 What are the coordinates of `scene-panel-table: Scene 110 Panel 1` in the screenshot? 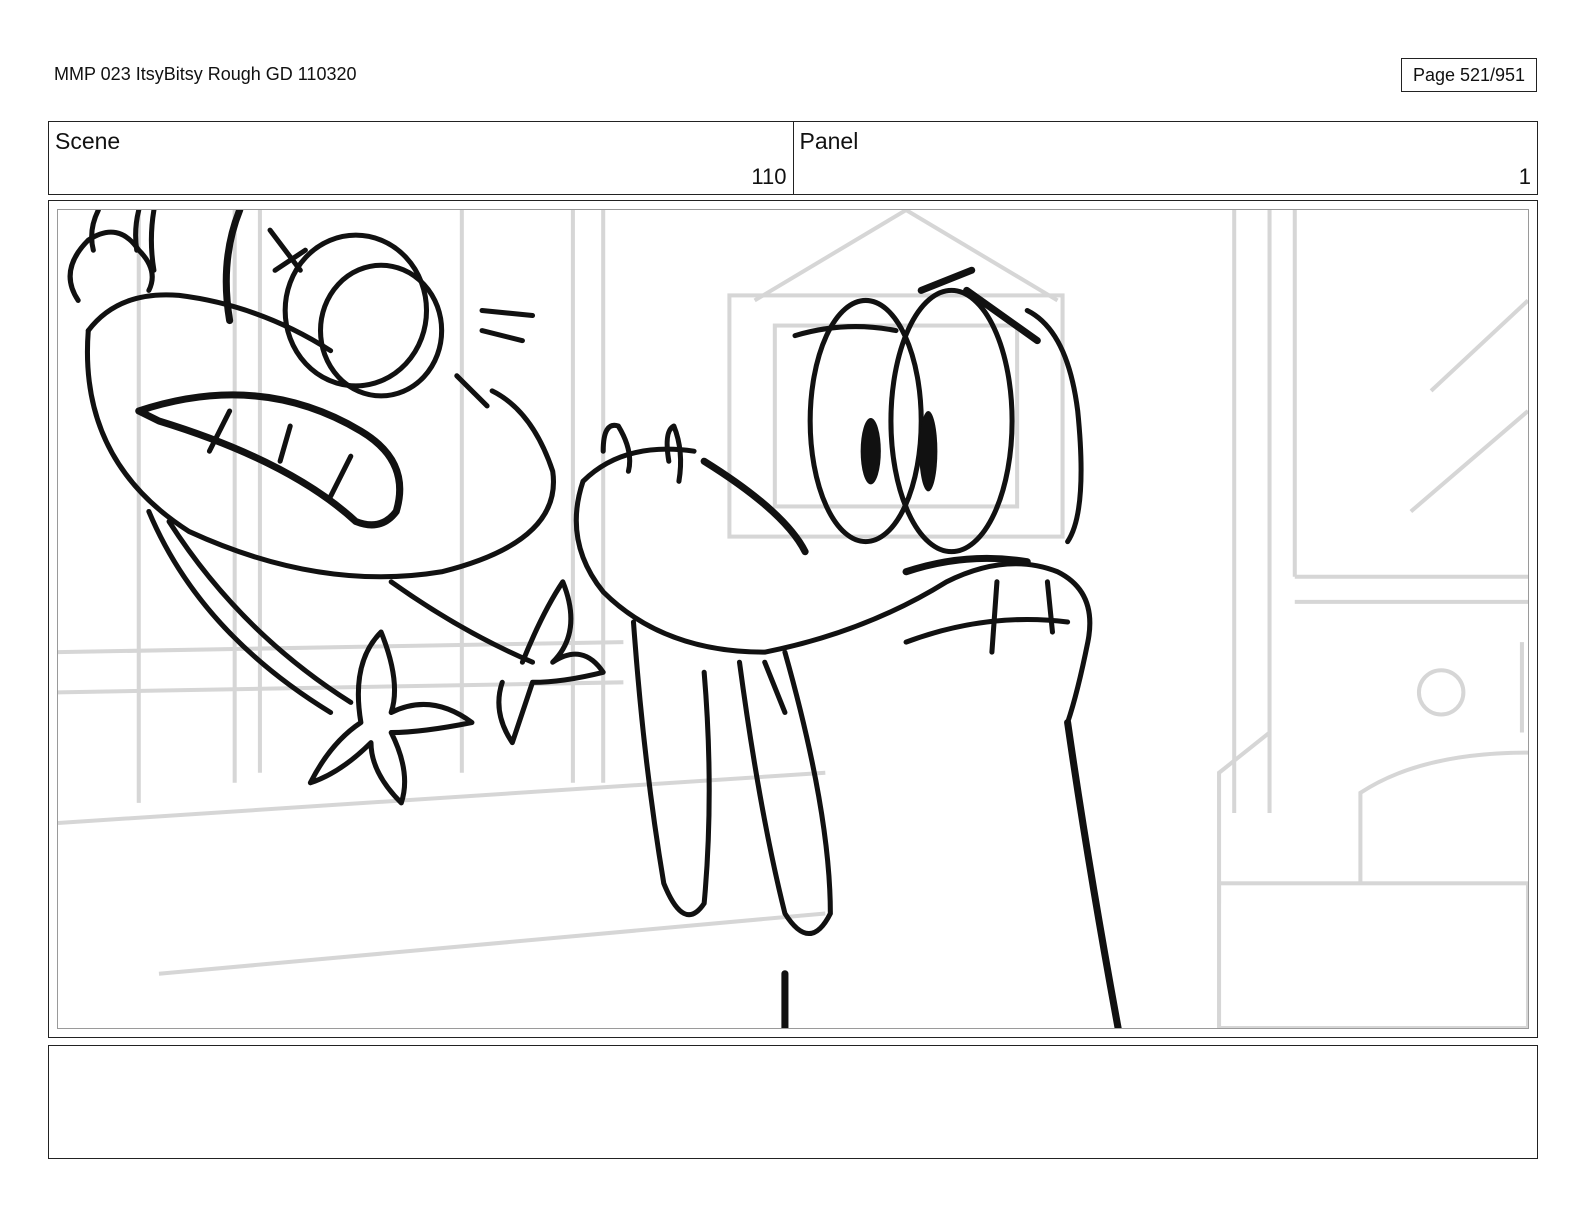 It's located at (793, 158).